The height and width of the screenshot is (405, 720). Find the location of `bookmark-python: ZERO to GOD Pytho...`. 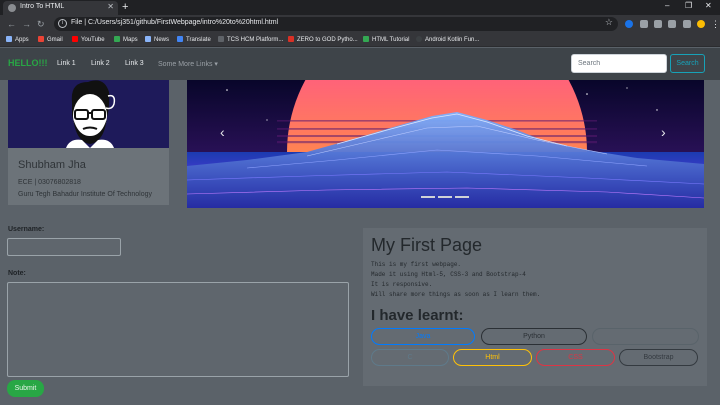

bookmark-python: ZERO to GOD Pytho... is located at coordinates (323, 39).